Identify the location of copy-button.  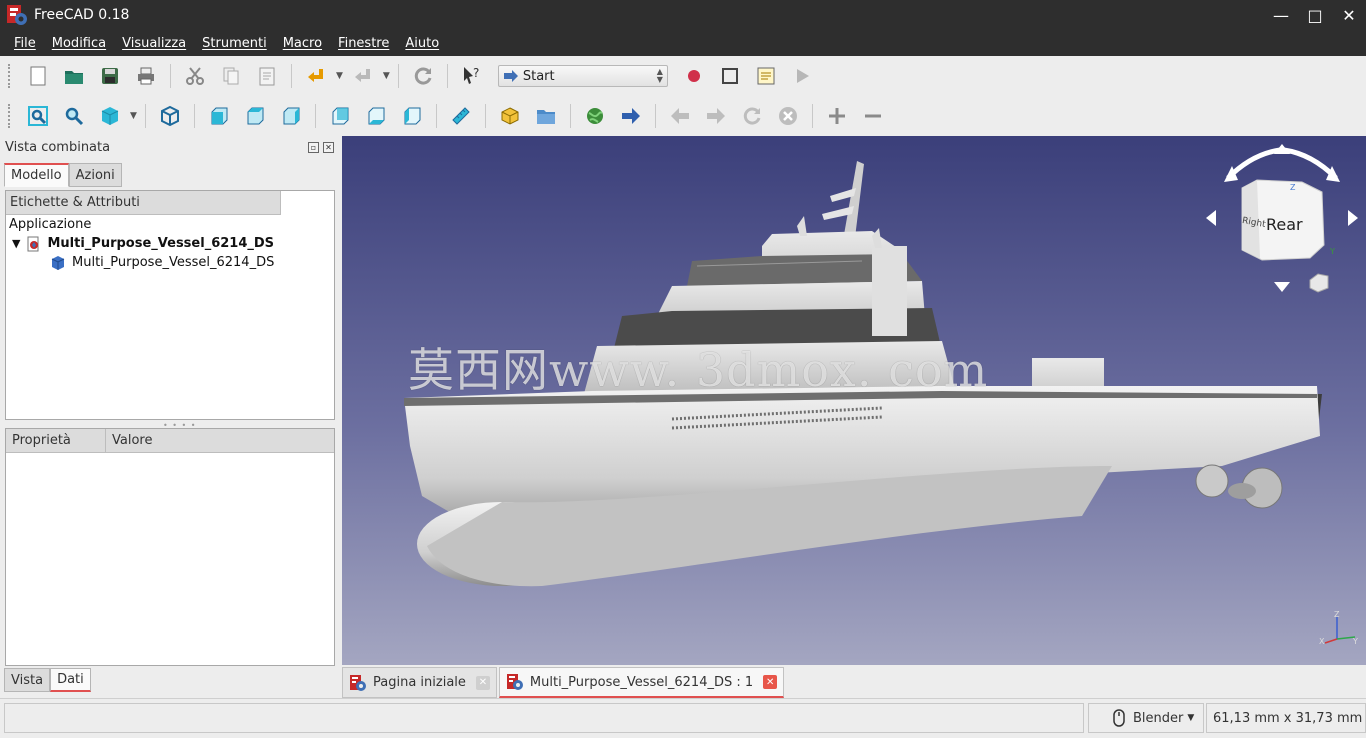
(231, 76).